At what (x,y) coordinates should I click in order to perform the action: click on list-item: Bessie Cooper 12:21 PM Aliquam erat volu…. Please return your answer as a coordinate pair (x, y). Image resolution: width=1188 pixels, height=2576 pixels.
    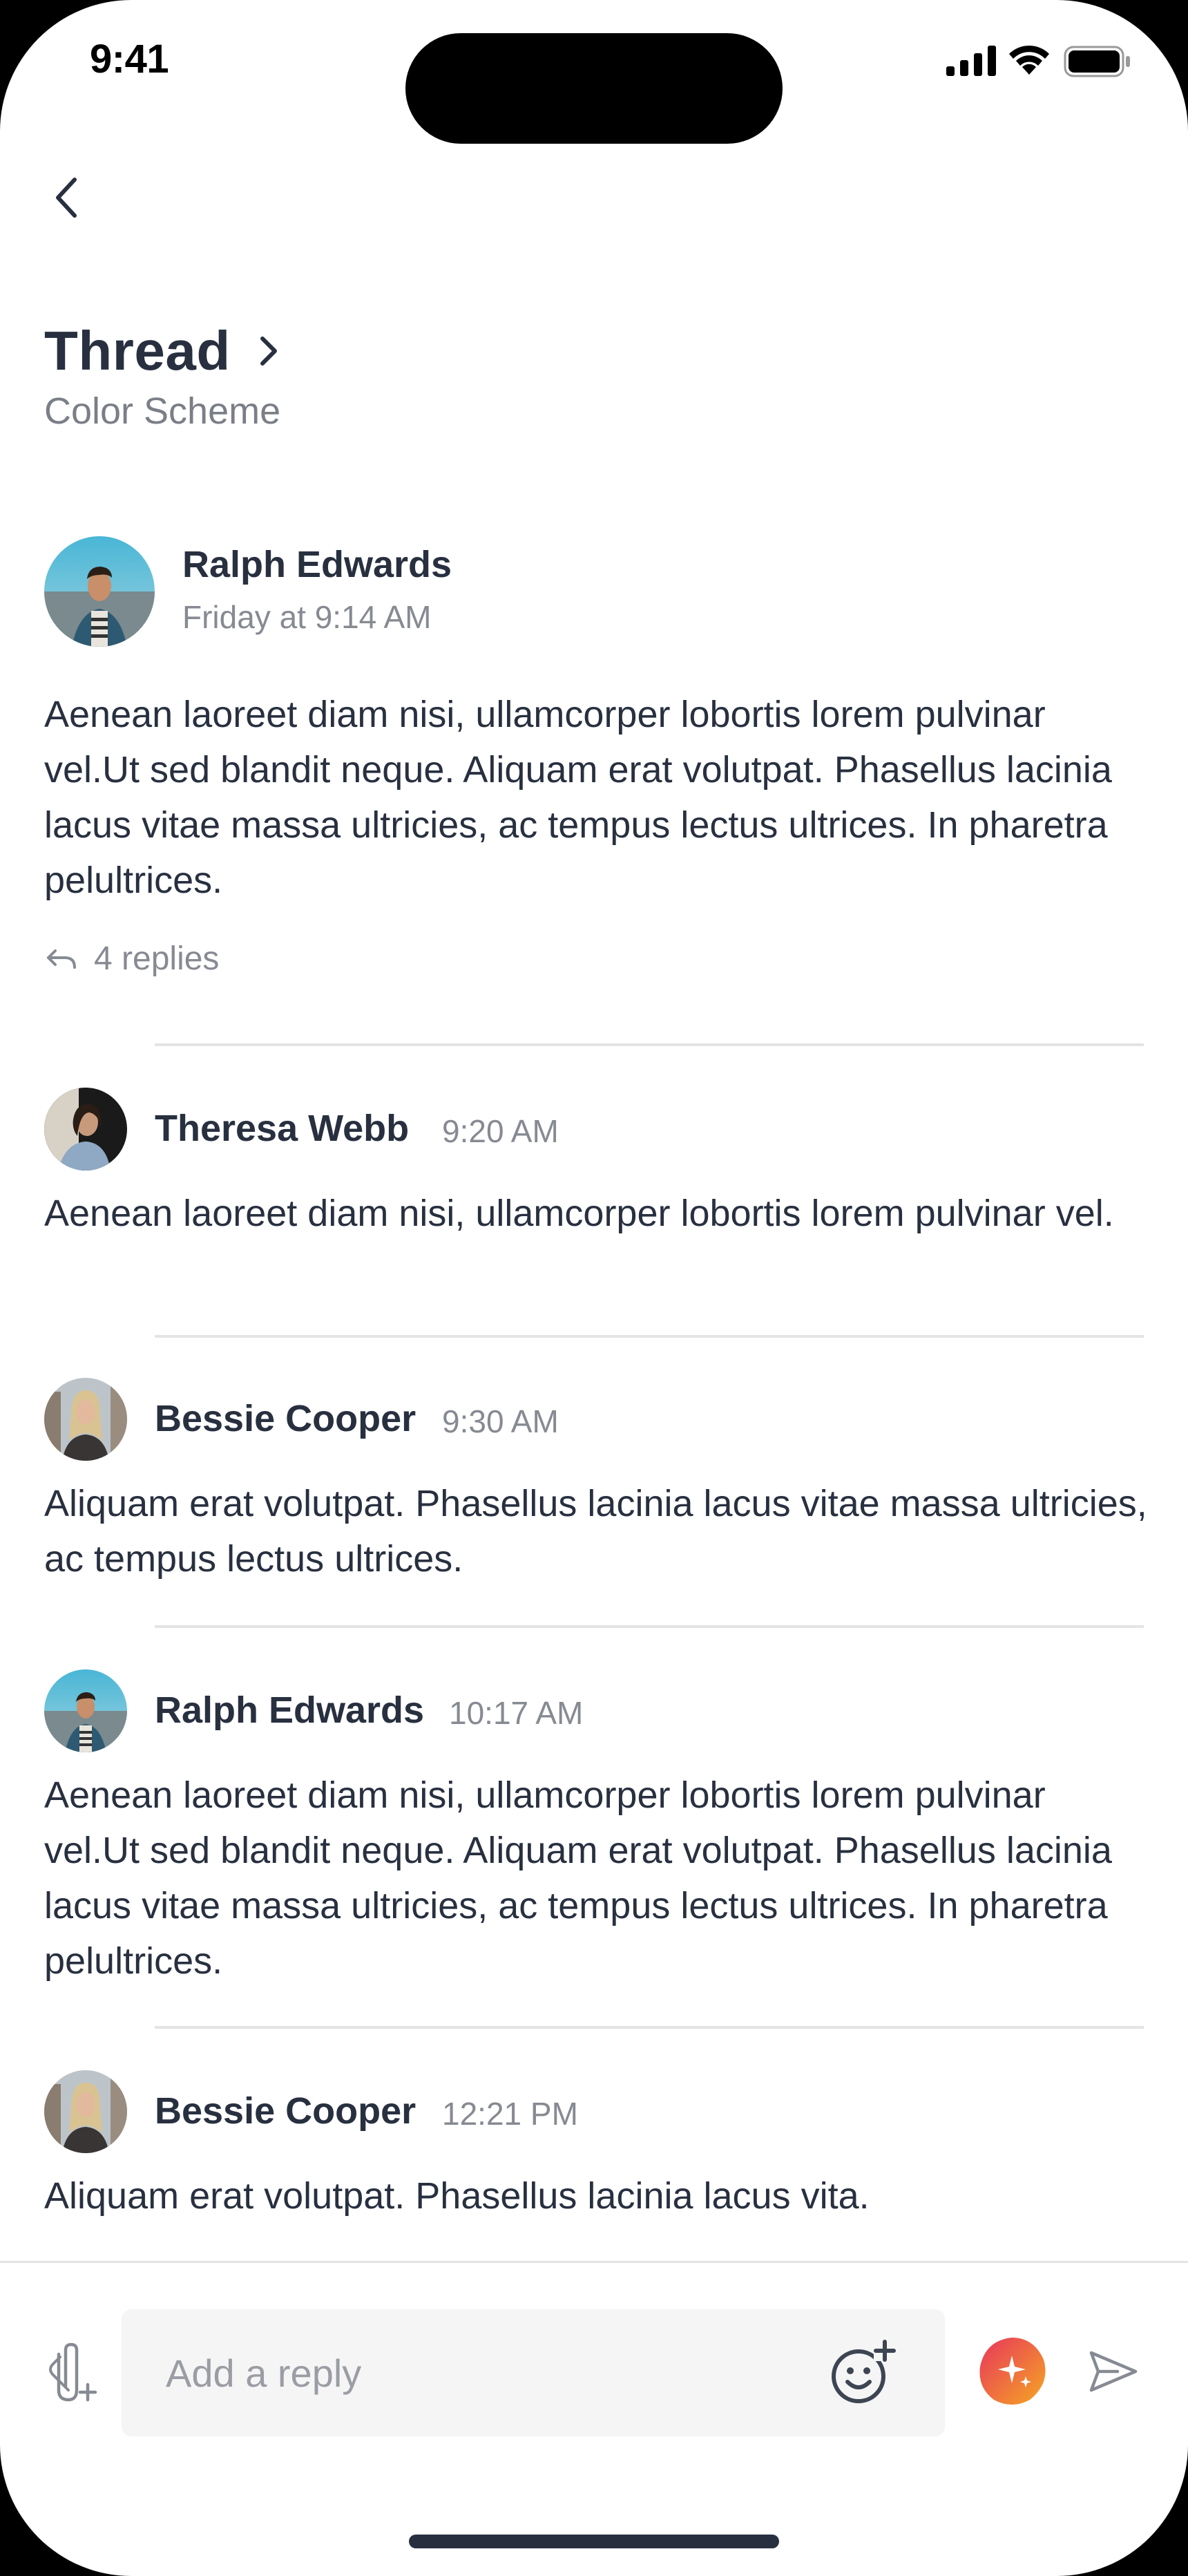
    Looking at the image, I should click on (600, 2153).